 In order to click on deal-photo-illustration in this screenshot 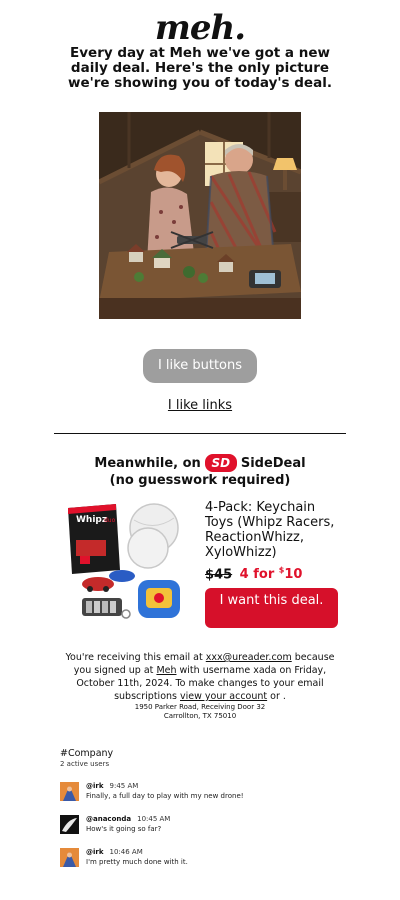, I will do `click(200, 215)`.